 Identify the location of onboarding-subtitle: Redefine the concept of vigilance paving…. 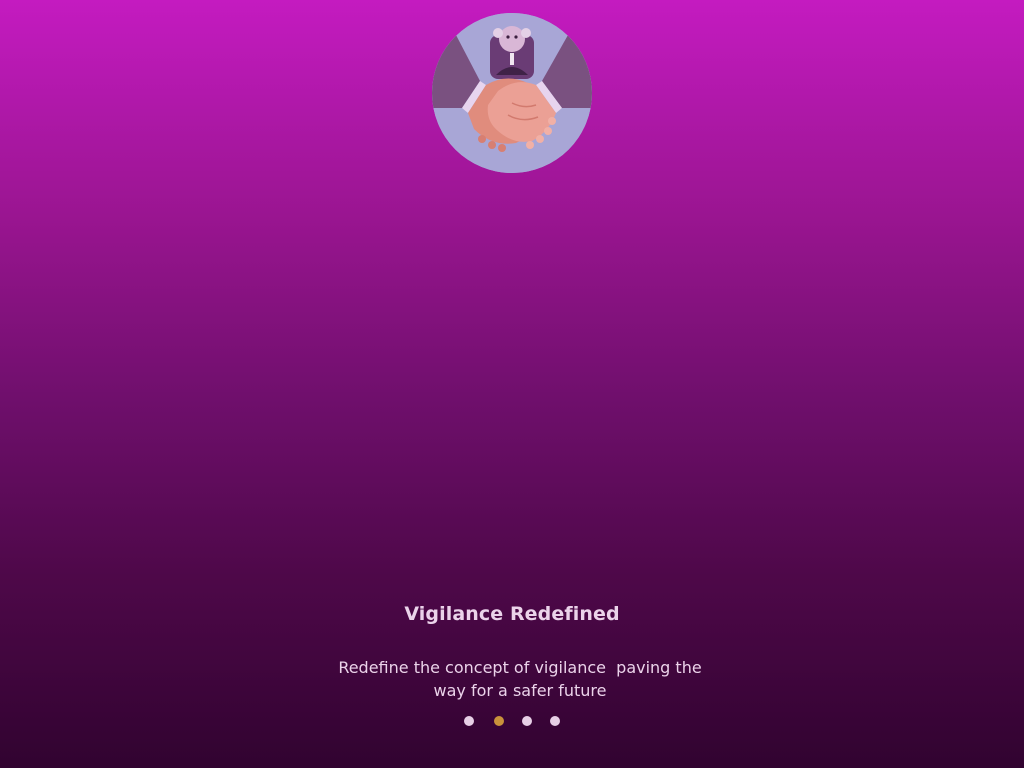
(522, 679).